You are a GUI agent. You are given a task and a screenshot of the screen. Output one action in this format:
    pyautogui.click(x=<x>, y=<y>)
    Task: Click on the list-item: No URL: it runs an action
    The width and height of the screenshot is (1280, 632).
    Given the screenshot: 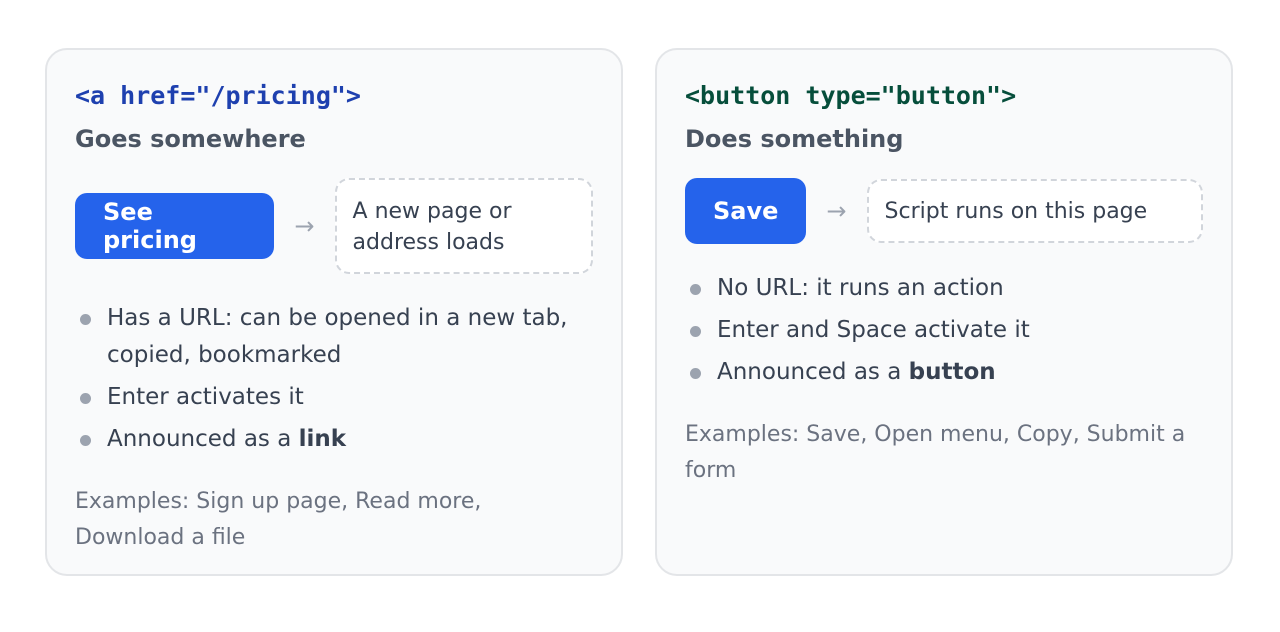 What is the action you would take?
    pyautogui.click(x=944, y=288)
    